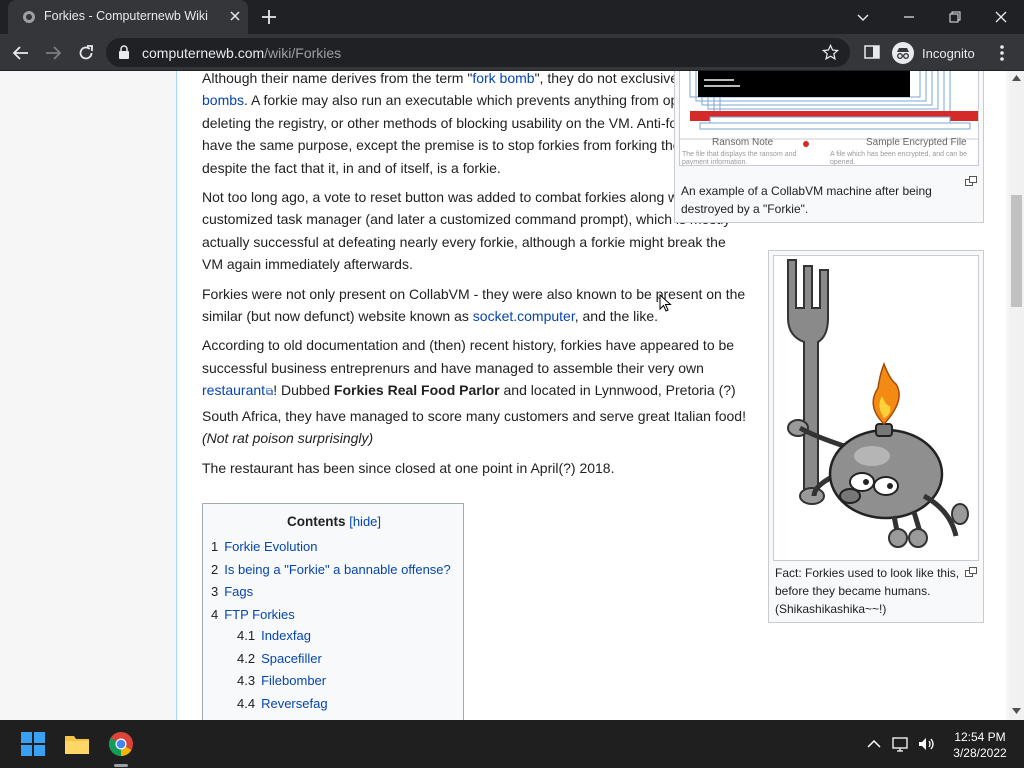 Image resolution: width=1024 pixels, height=768 pixels. What do you see at coordinates (241, 53) in the screenshot?
I see `url-text: computernewb.com/wiki/Forkies` at bounding box center [241, 53].